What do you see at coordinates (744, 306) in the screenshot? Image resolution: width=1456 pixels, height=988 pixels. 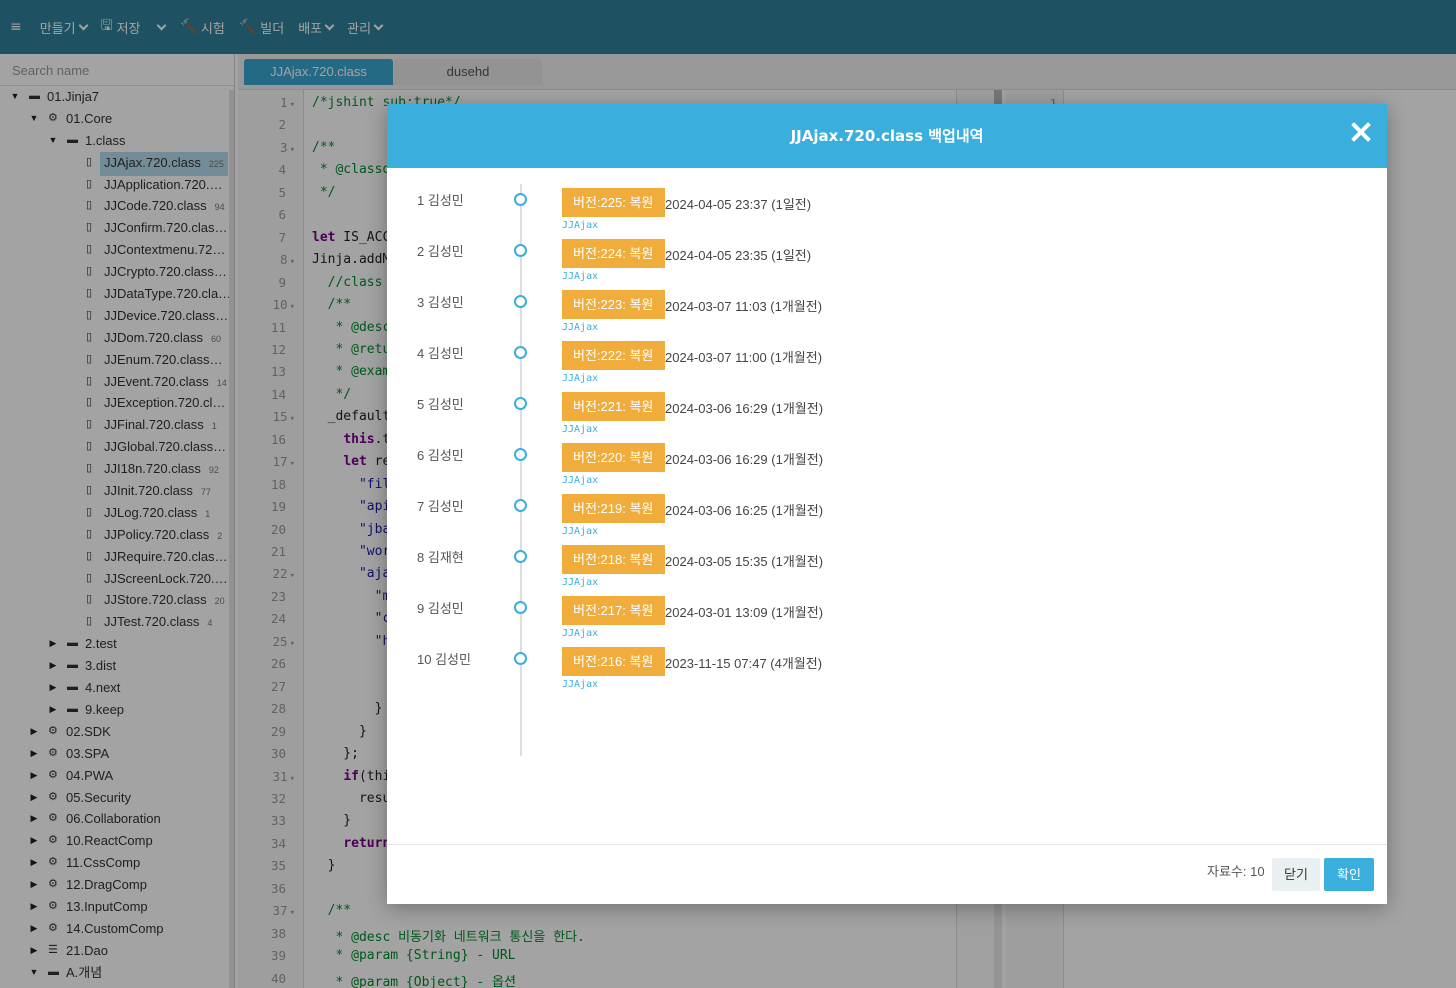 I see `entry-datetime: 2024-03-07 11:03 (1개월전)` at bounding box center [744, 306].